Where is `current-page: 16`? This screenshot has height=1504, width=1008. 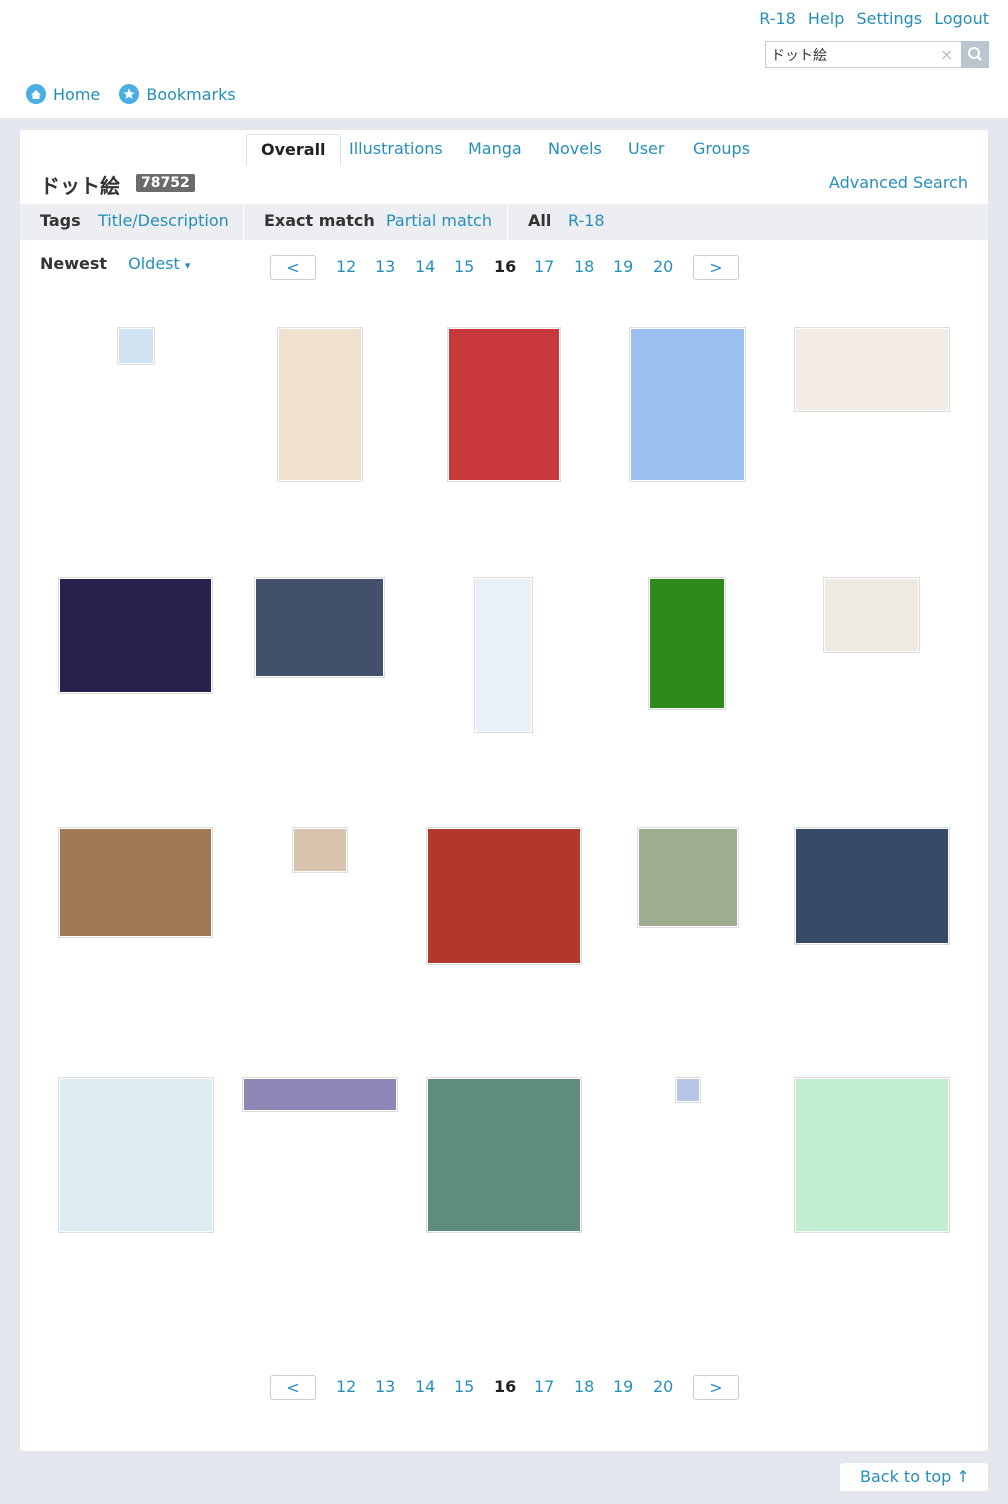
current-page: 16 is located at coordinates (505, 1386).